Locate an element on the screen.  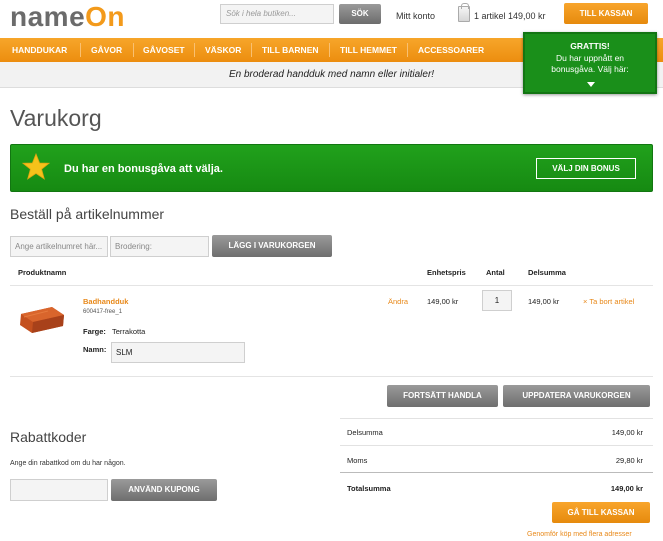
account-link: Mitt konto is located at coordinates (415, 16).